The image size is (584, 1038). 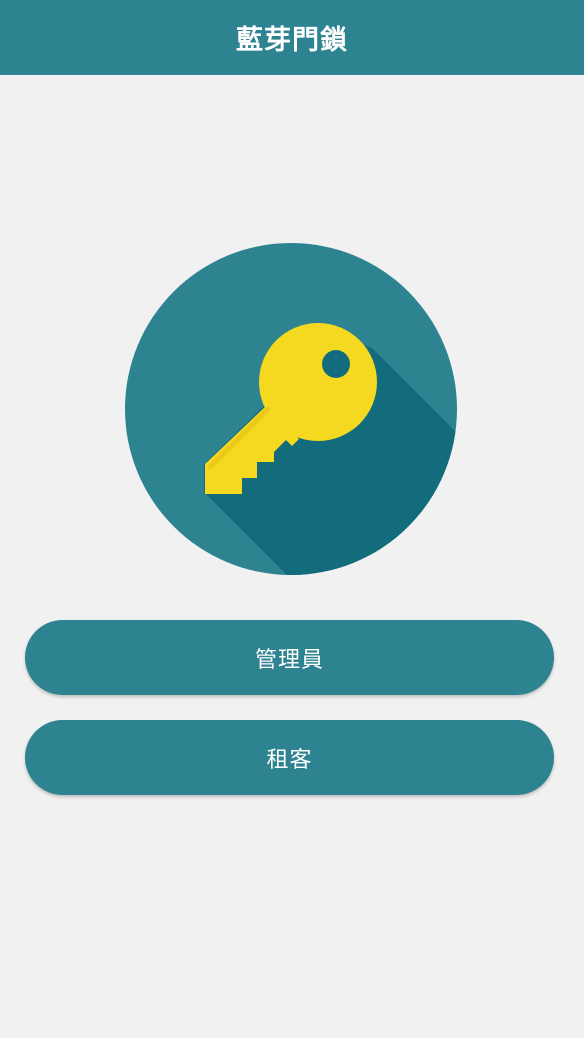 I want to click on tenant-button: 租客, so click(x=289, y=757).